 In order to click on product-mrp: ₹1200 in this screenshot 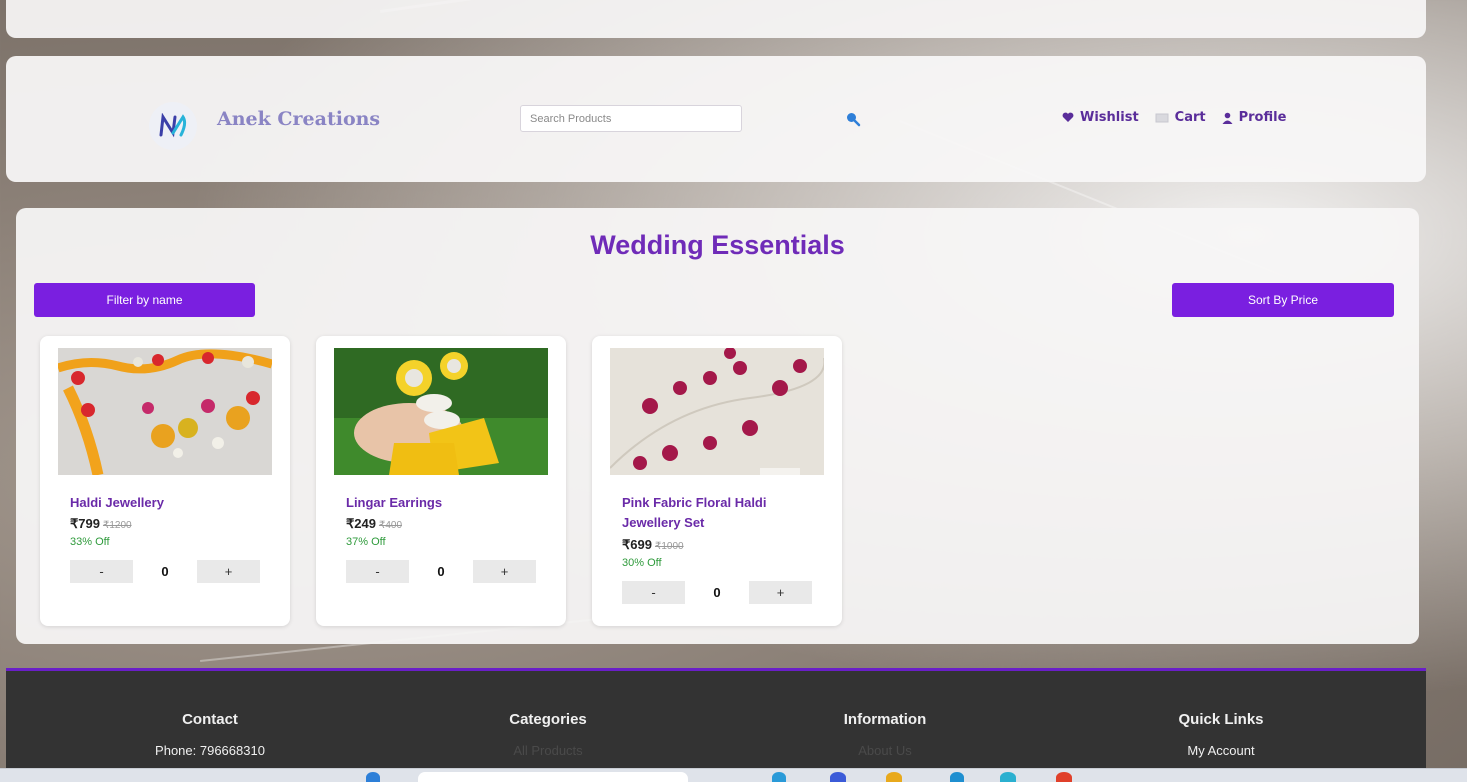, I will do `click(117, 525)`.